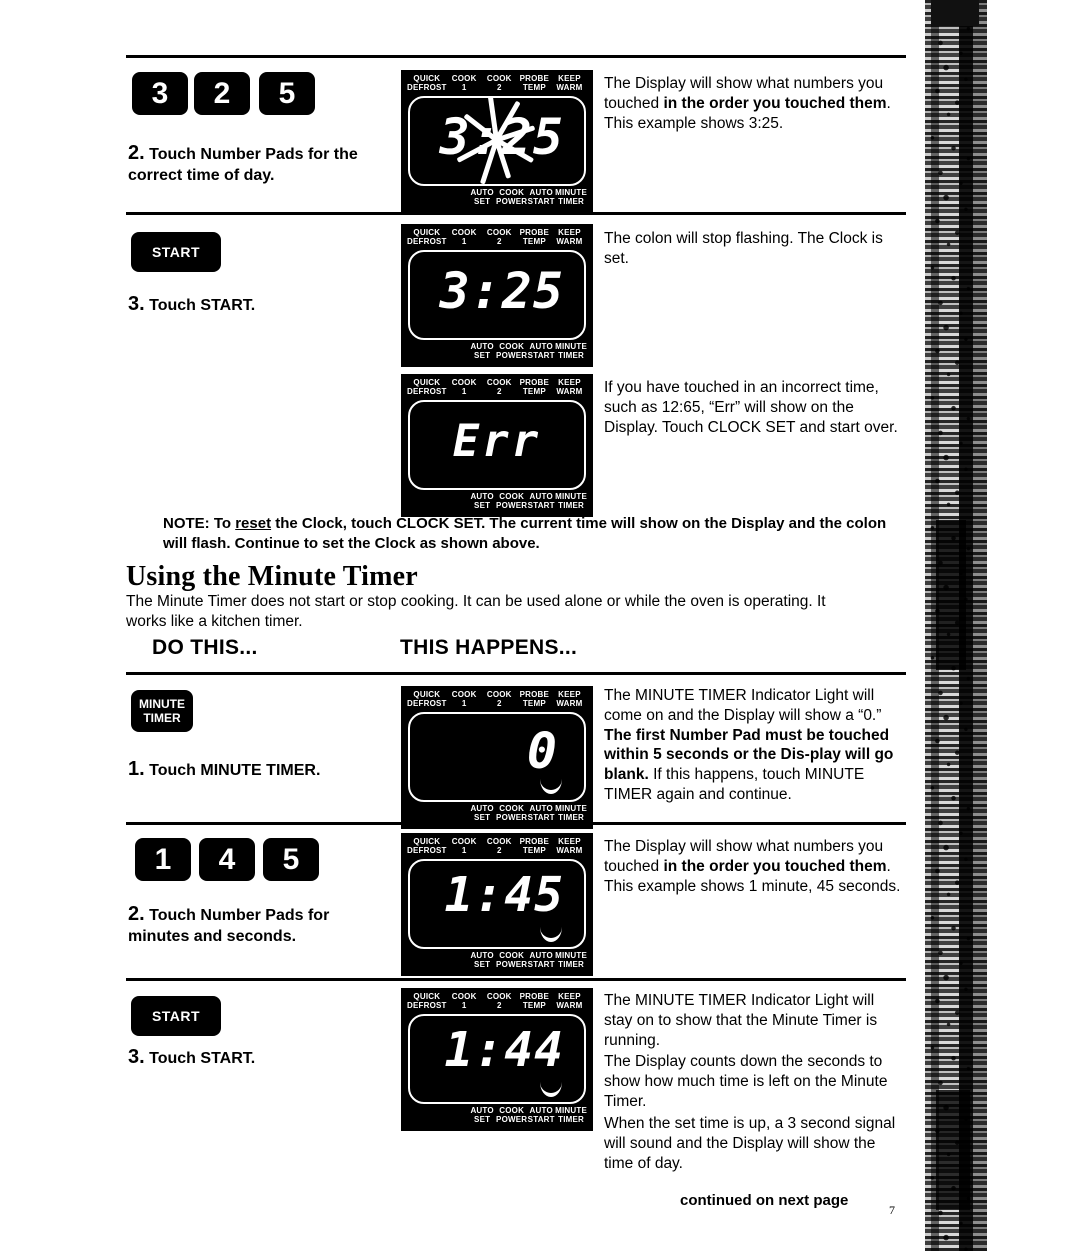 Image resolution: width=1080 pixels, height=1251 pixels. I want to click on lcd-screen: 1:45, so click(497, 903).